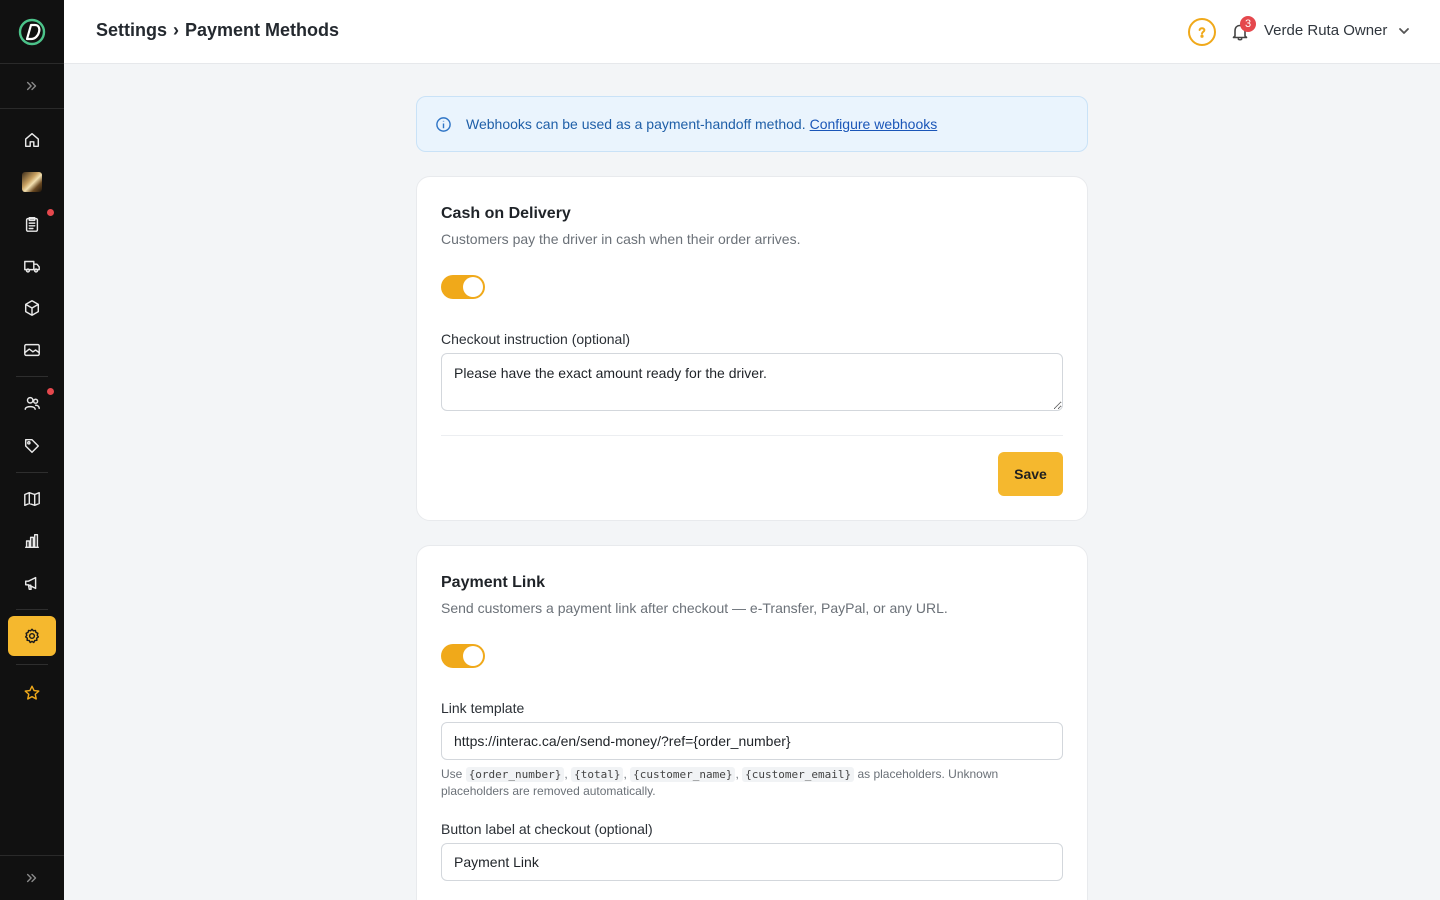 The height and width of the screenshot is (900, 1440). What do you see at coordinates (1404, 30) in the screenshot?
I see `chevron-down-icon` at bounding box center [1404, 30].